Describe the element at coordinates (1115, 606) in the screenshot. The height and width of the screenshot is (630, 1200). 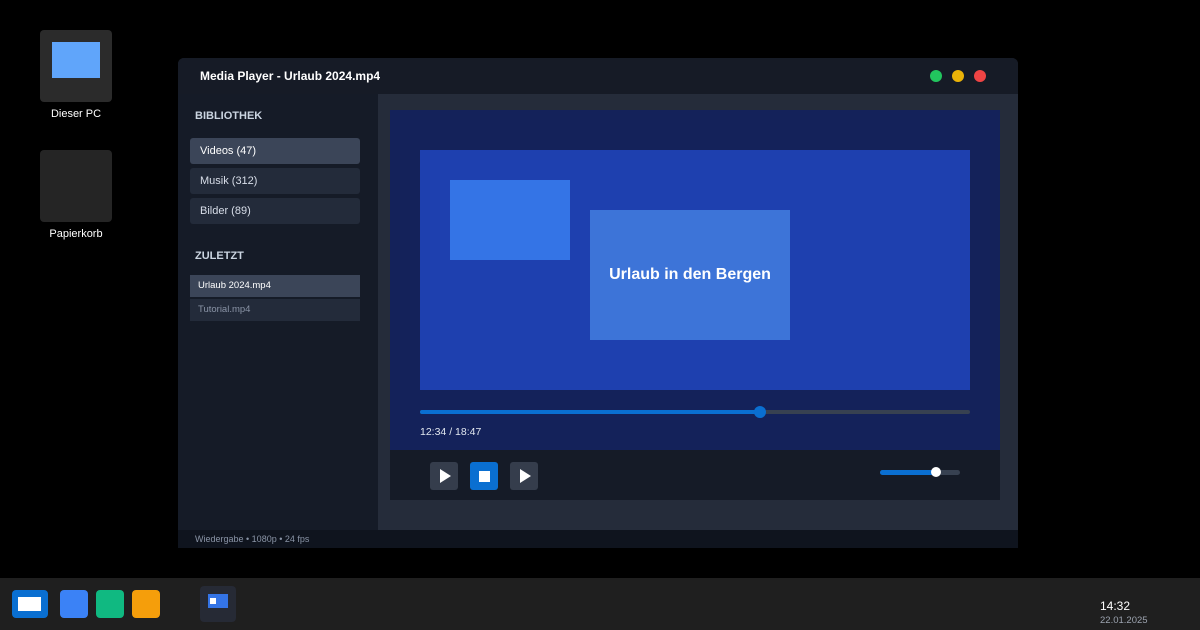
I see `clock-time: 14:32` at that location.